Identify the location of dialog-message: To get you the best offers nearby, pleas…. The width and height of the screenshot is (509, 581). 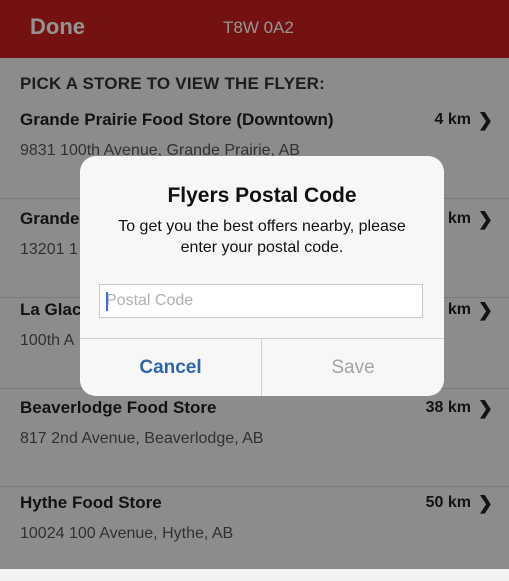
(262, 237).